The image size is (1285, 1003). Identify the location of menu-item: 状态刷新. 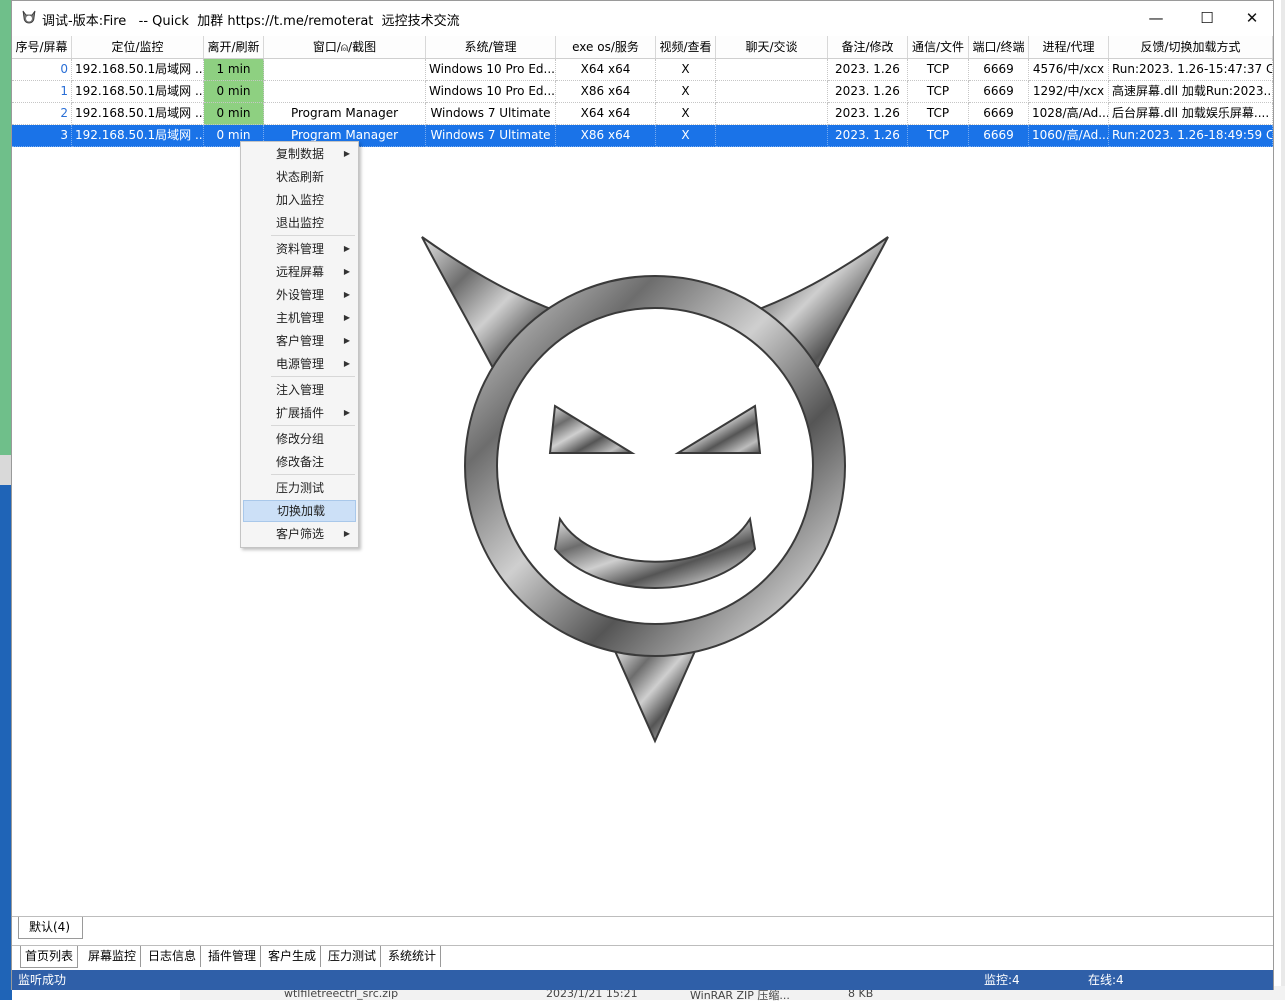
(299, 177).